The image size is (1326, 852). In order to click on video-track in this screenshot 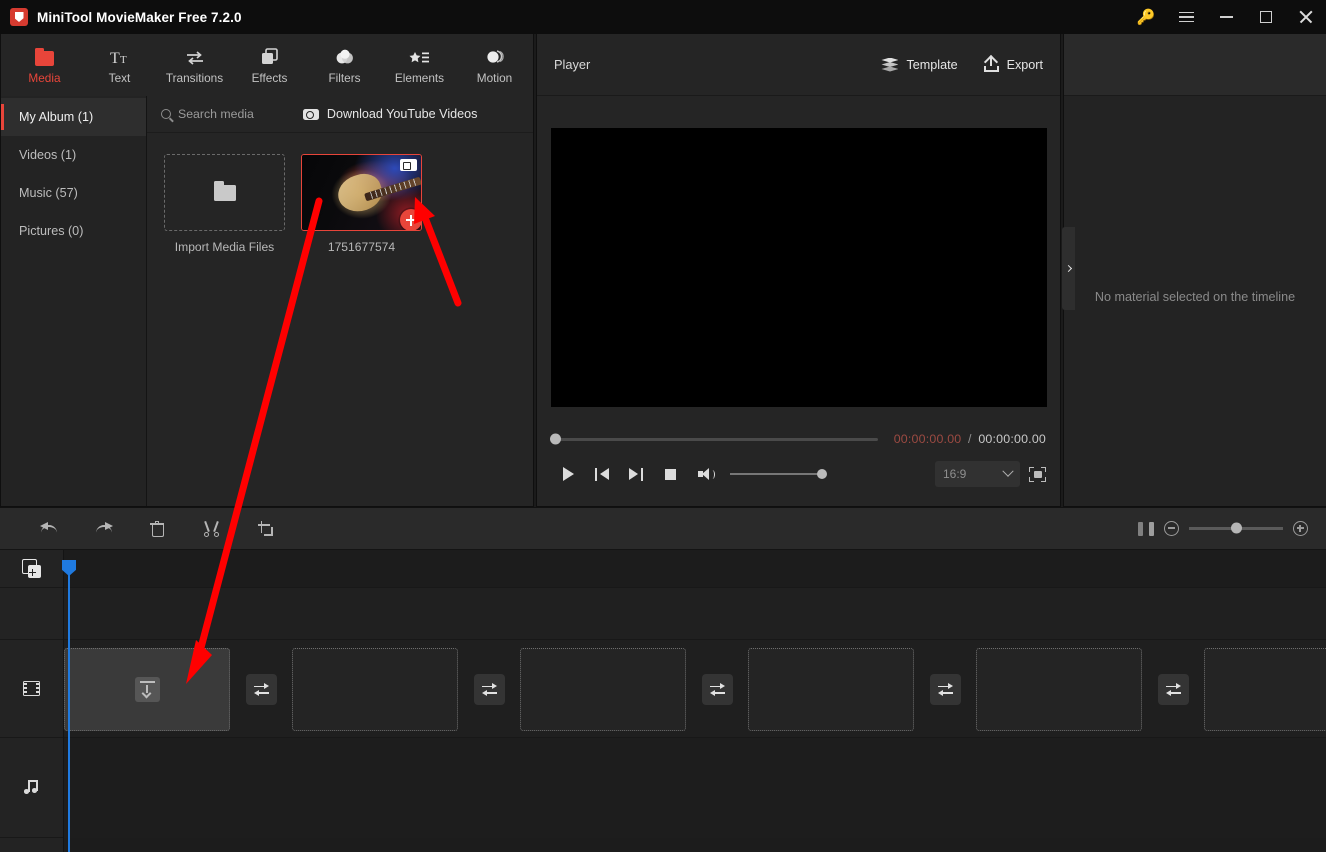, I will do `click(695, 689)`.